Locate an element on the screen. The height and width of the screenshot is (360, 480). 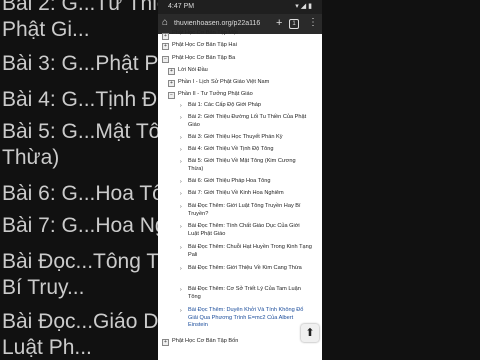
list-item: Bài 7: Giới Thiệu Về Kinh Hoa Nghiêm is located at coordinates (250, 194).